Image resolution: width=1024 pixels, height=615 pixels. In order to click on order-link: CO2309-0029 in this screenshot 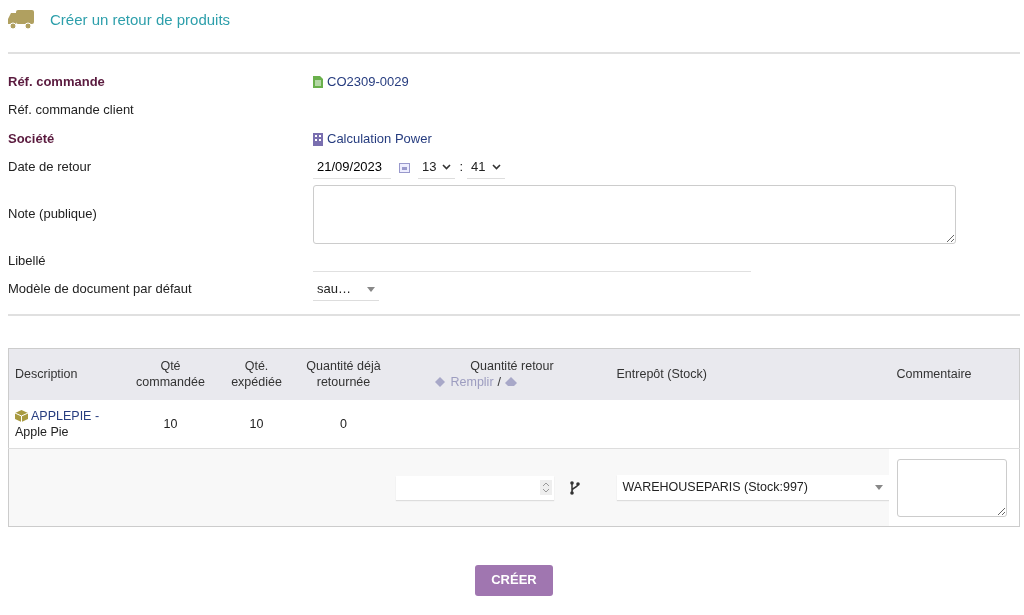, I will do `click(368, 82)`.